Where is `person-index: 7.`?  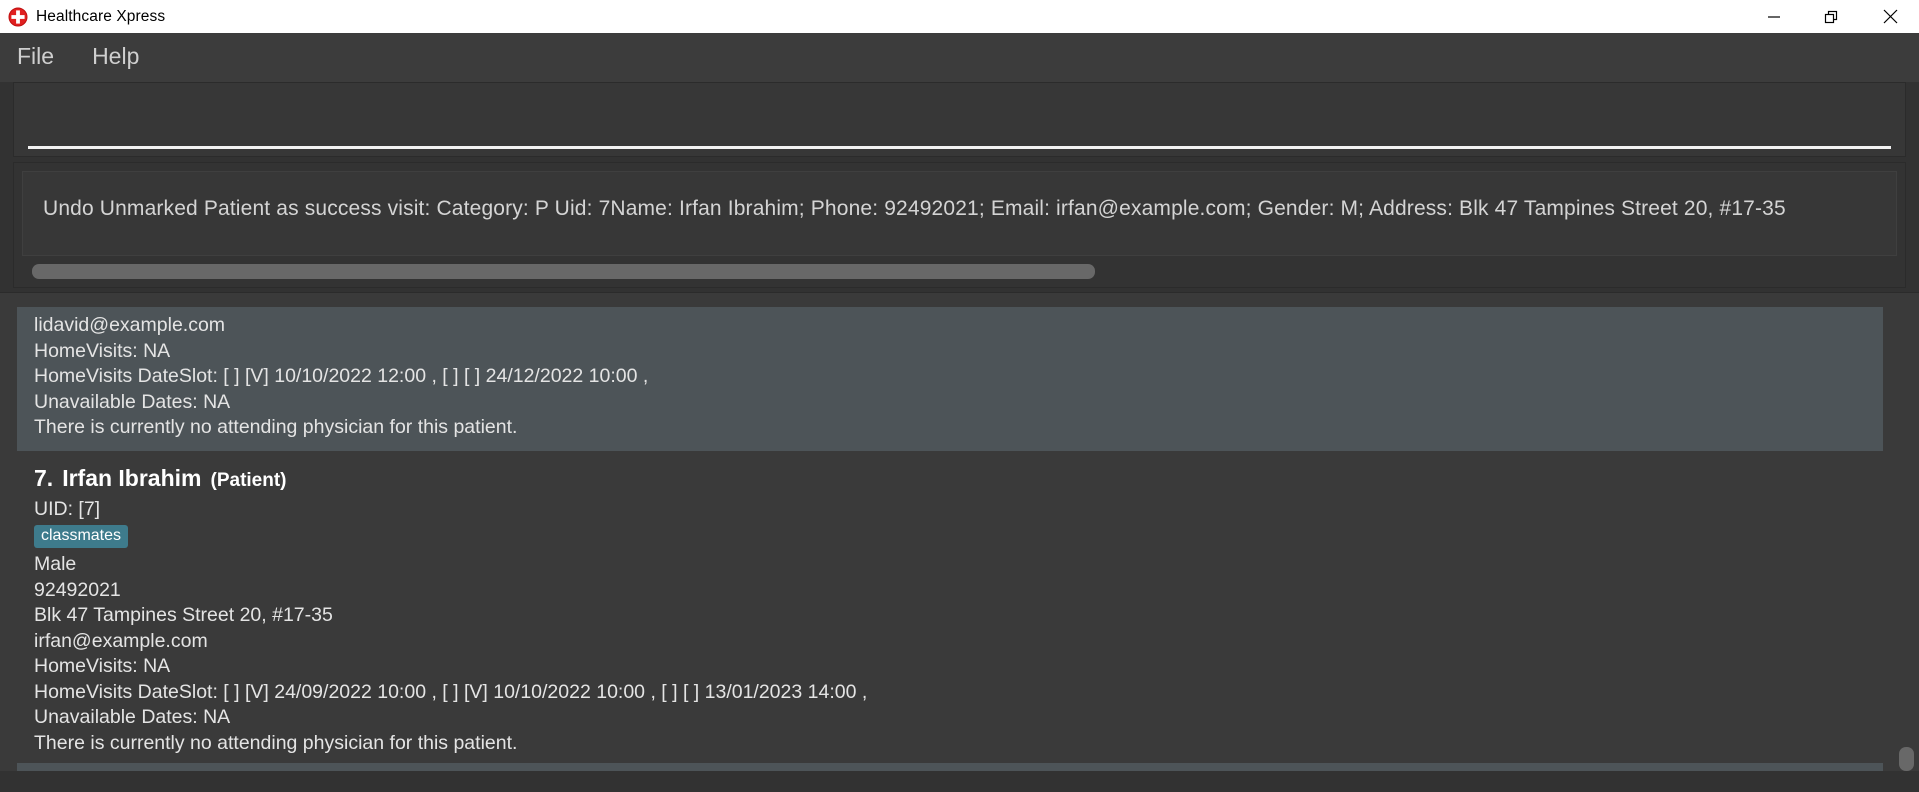
person-index: 7. is located at coordinates (44, 477).